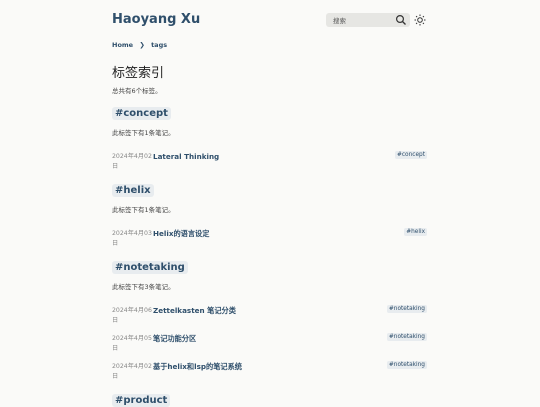 Image resolution: width=540 pixels, height=407 pixels. Describe the element at coordinates (156, 19) in the screenshot. I see `site-title: Haoyang Xu` at that location.